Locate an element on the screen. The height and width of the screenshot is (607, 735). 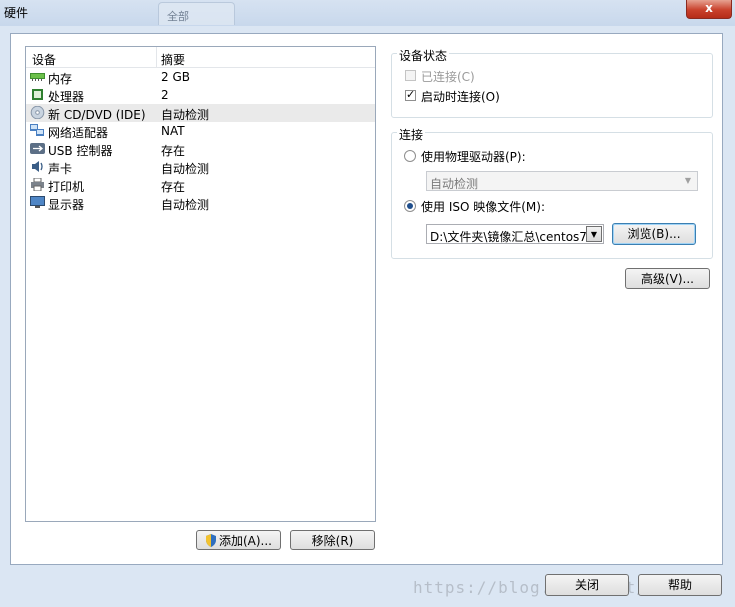
column-header-device: 设备 is located at coordinates (44, 59).